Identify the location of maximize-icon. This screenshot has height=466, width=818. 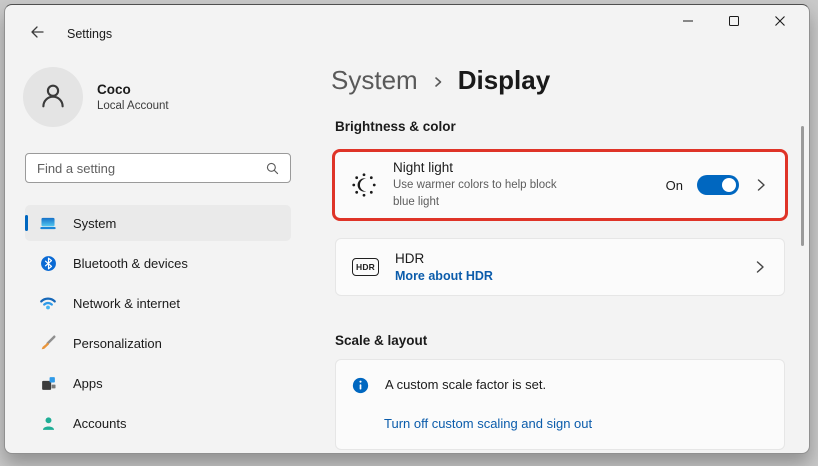
(734, 23).